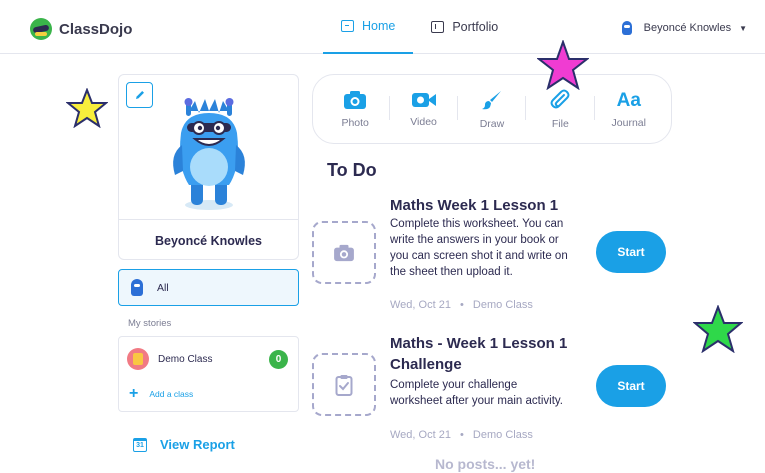 This screenshot has width=765, height=473. I want to click on tool-video: Video, so click(422, 109).